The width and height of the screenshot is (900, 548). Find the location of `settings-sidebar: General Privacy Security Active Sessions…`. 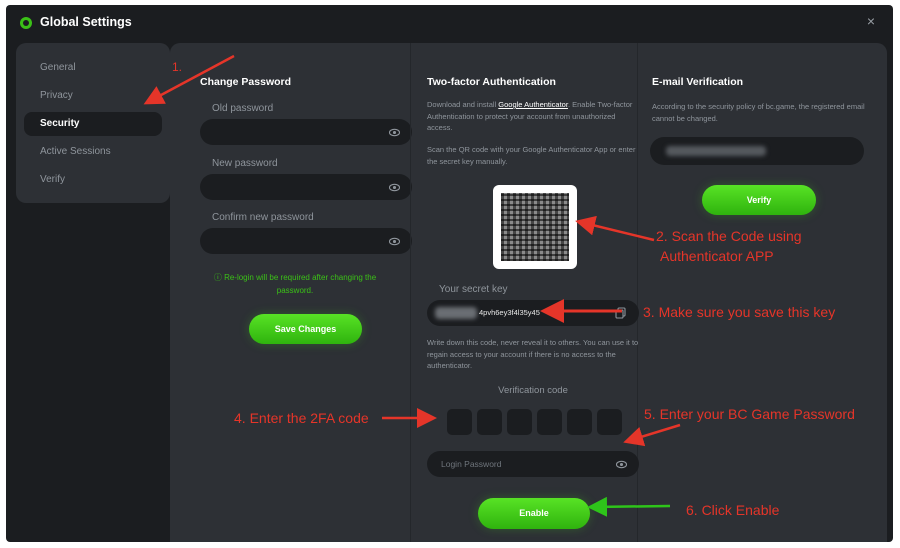

settings-sidebar: General Privacy Security Active Sessions… is located at coordinates (93, 123).